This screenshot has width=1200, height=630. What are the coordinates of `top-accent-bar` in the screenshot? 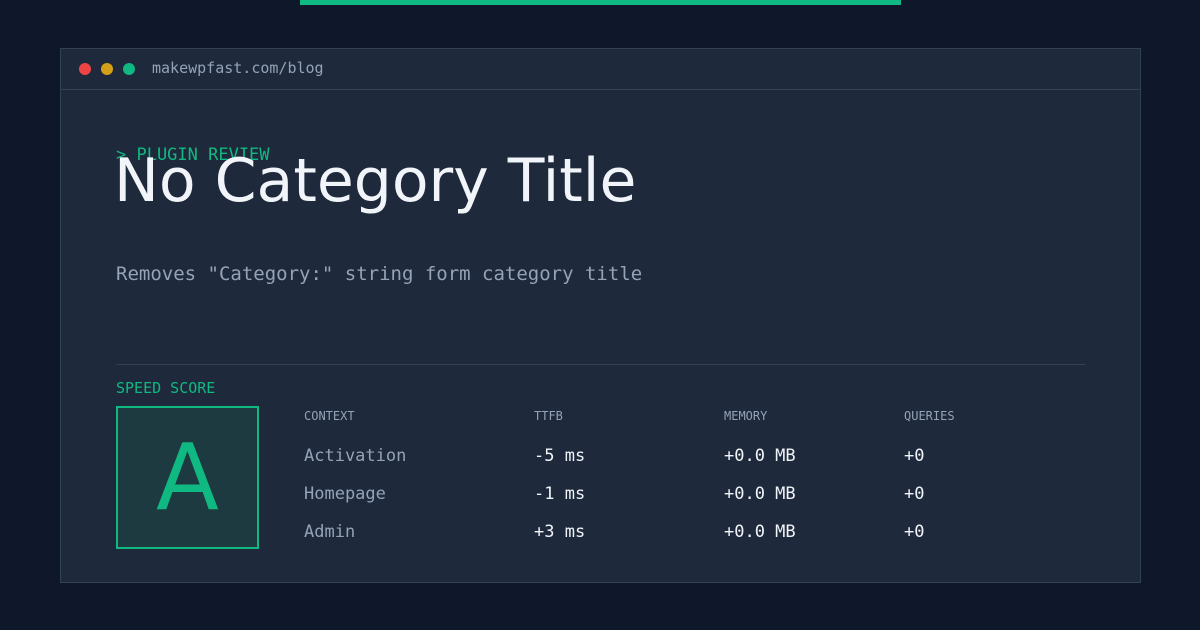 It's located at (600, 2).